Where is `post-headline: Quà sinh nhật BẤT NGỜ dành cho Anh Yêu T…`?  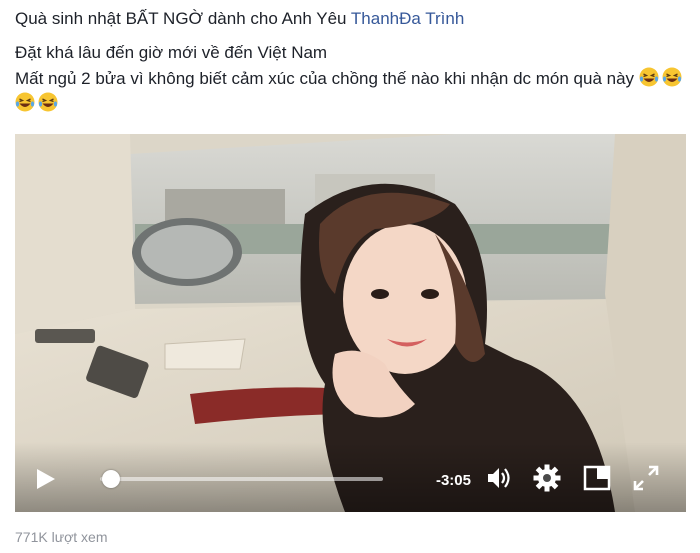 post-headline: Quà sinh nhật BẤT NGỜ dành cho Anh Yêu T… is located at coordinates (239, 19).